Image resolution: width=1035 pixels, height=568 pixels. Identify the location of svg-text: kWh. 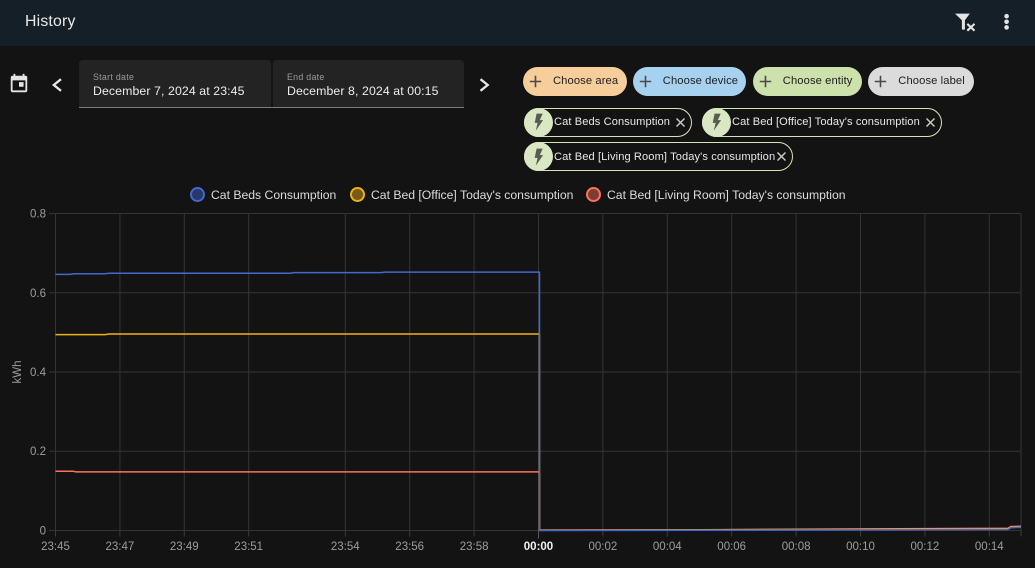
(18, 372).